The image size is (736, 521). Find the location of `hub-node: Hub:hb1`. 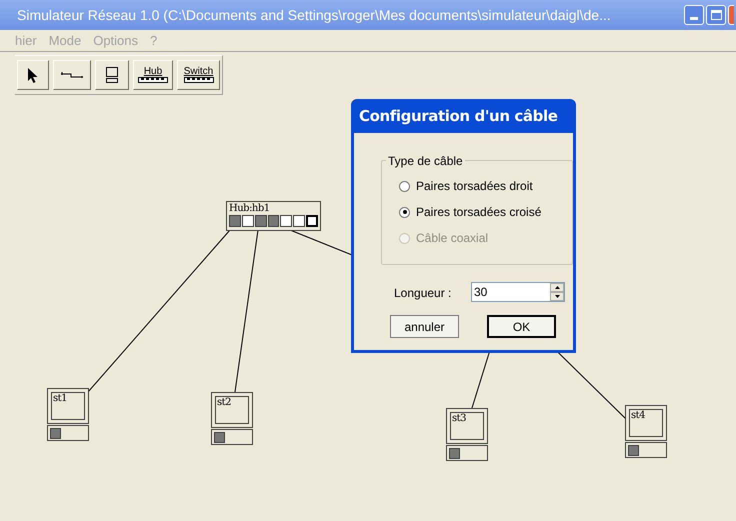

hub-node: Hub:hb1 is located at coordinates (273, 216).